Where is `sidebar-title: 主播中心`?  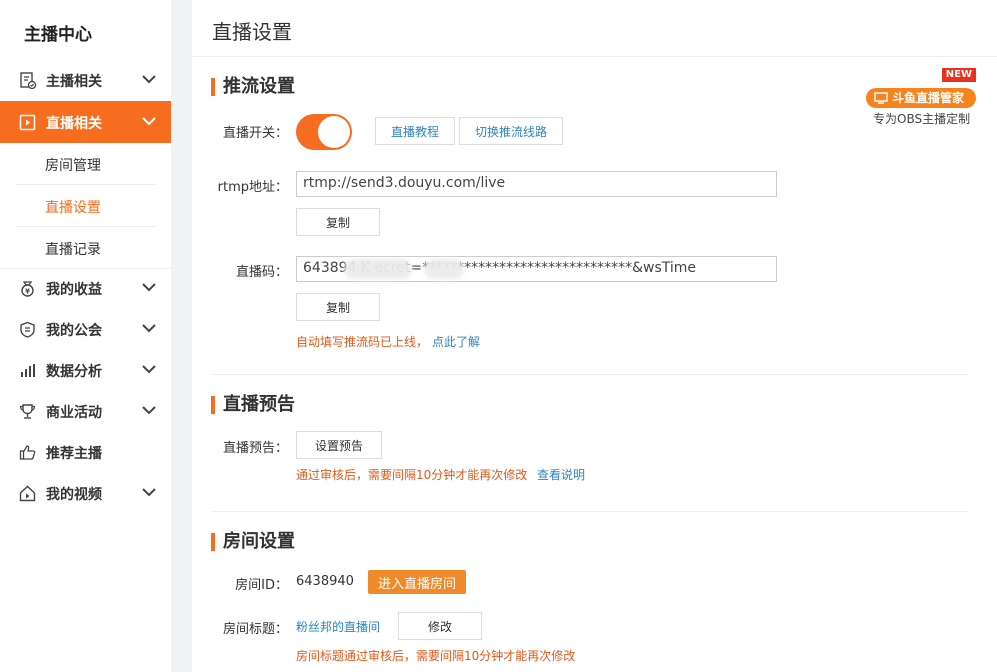
sidebar-title: 主播中心 is located at coordinates (58, 35).